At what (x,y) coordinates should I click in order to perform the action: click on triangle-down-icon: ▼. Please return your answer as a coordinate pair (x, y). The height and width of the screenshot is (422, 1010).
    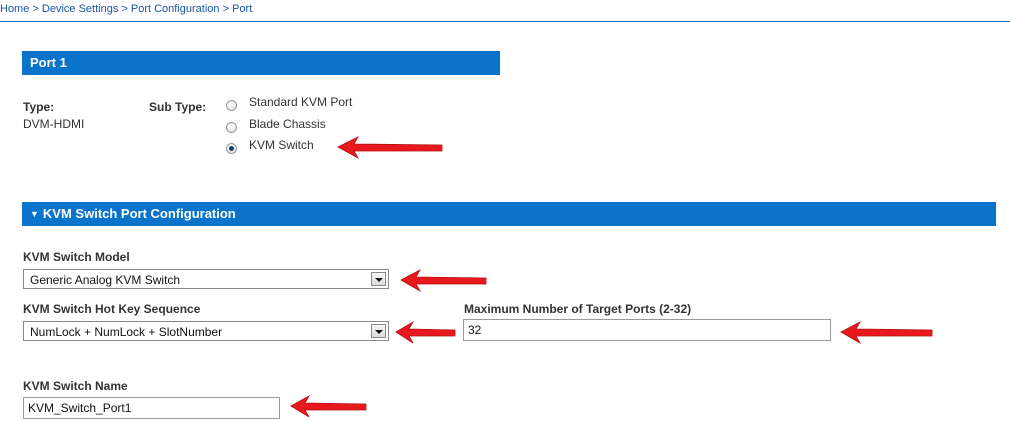
    Looking at the image, I should click on (34, 214).